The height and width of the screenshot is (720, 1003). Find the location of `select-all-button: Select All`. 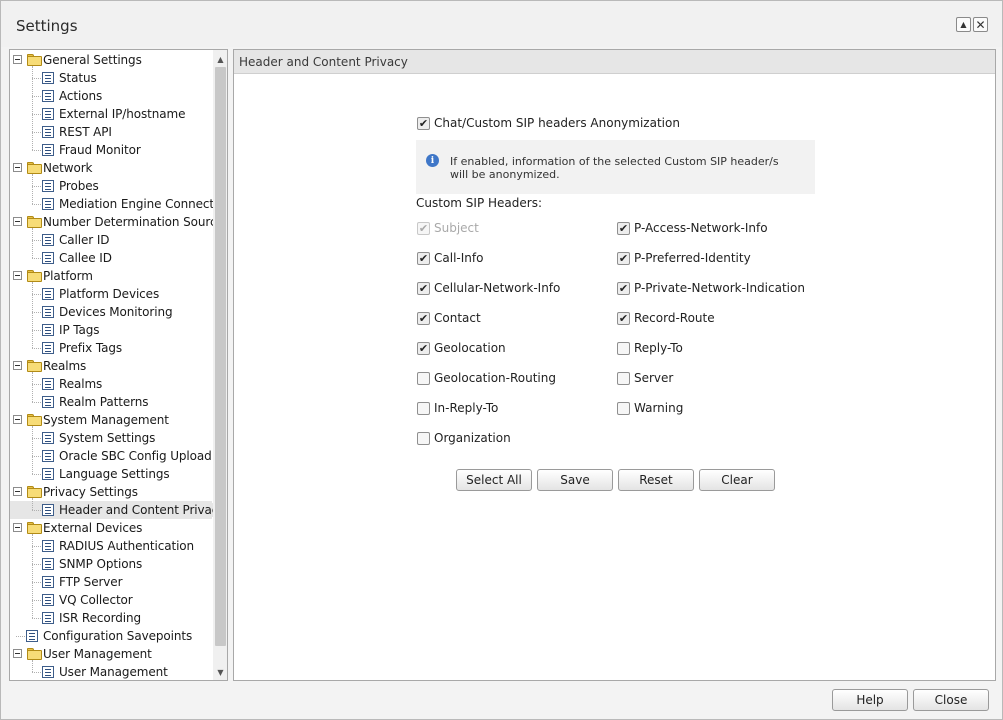

select-all-button: Select All is located at coordinates (494, 480).